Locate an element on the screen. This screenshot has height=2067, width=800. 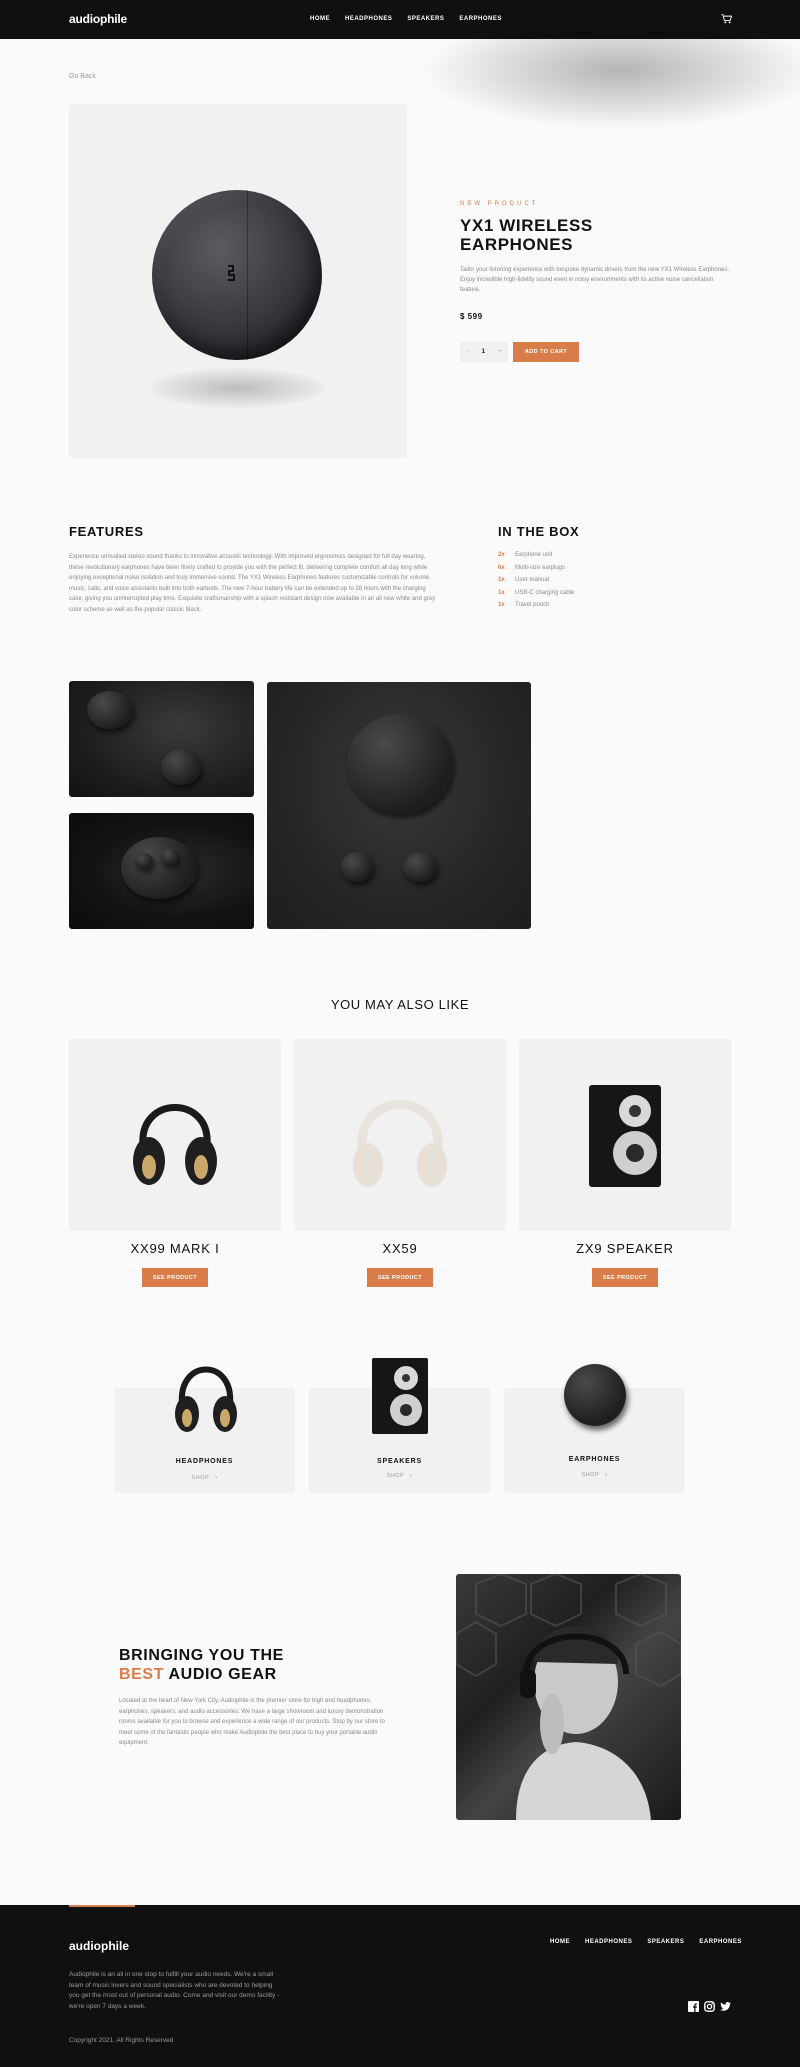
box-item-qty: 2x is located at coordinates (501, 555).